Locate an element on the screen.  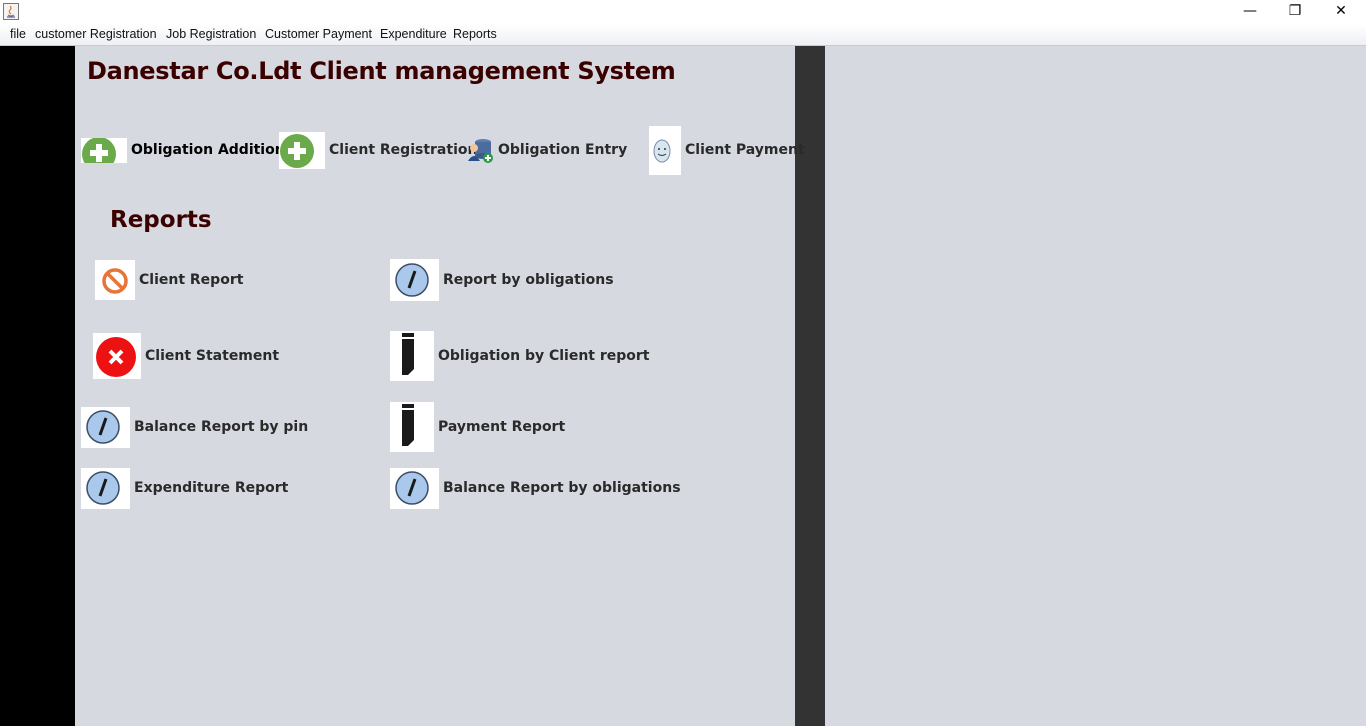
balance-report-by-pin-label: Balance Report by pin is located at coordinates (221, 427).